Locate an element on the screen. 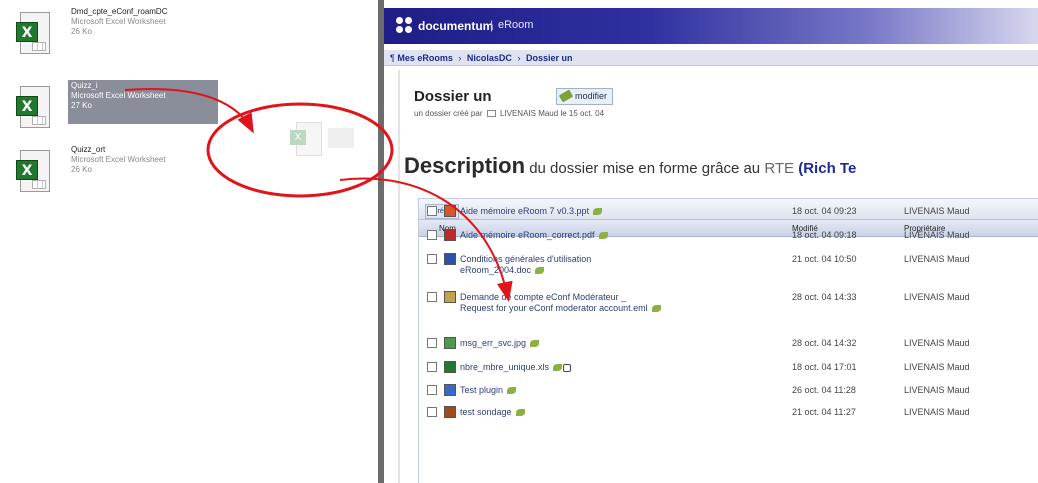  created-by-user: LIVENAIS Maud is located at coordinates (529, 113).